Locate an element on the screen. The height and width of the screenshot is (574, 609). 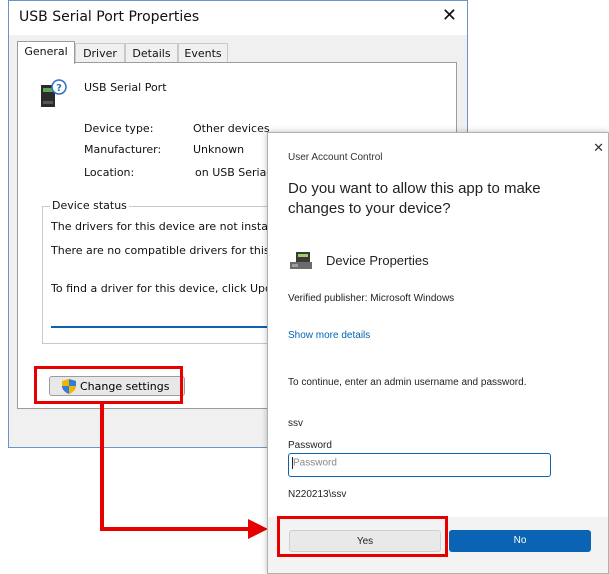
arrow-head-icon is located at coordinates (258, 529).